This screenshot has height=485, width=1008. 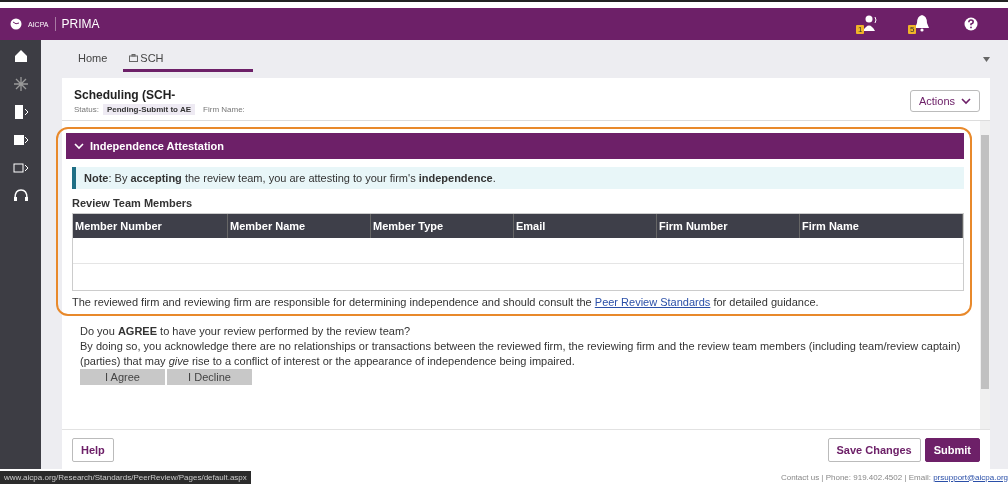 I want to click on column-header: Email, so click(x=585, y=226).